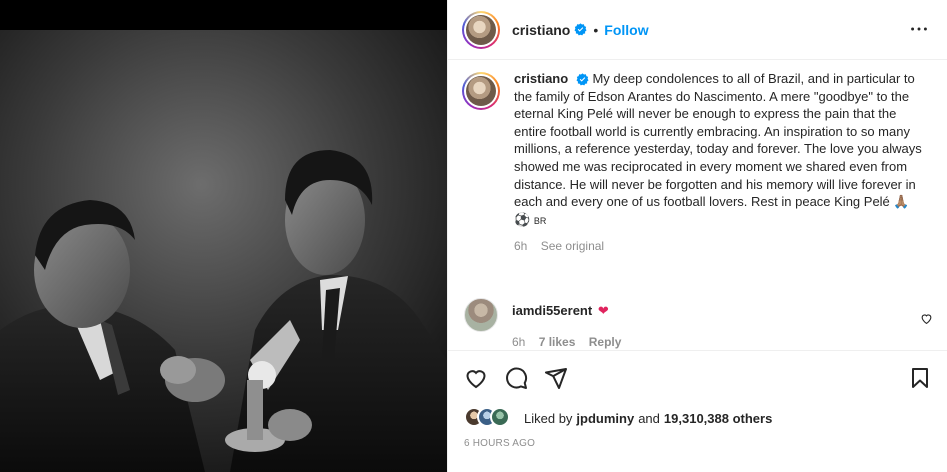  Describe the element at coordinates (556, 378) in the screenshot. I see `share-icon` at that location.